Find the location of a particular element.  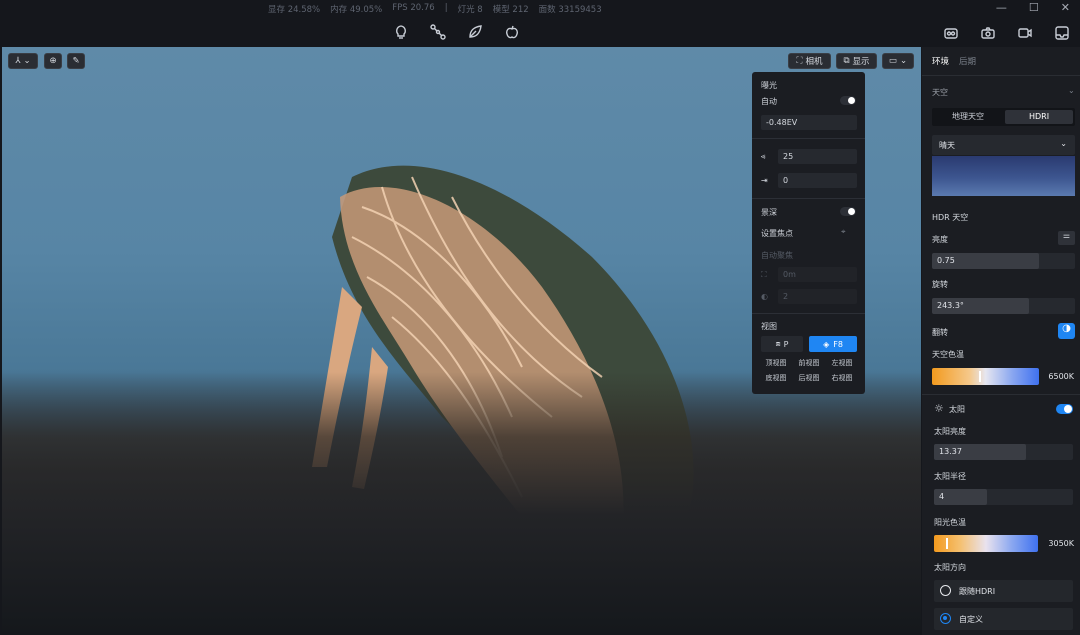

radio-on is located at coordinates (945, 618).